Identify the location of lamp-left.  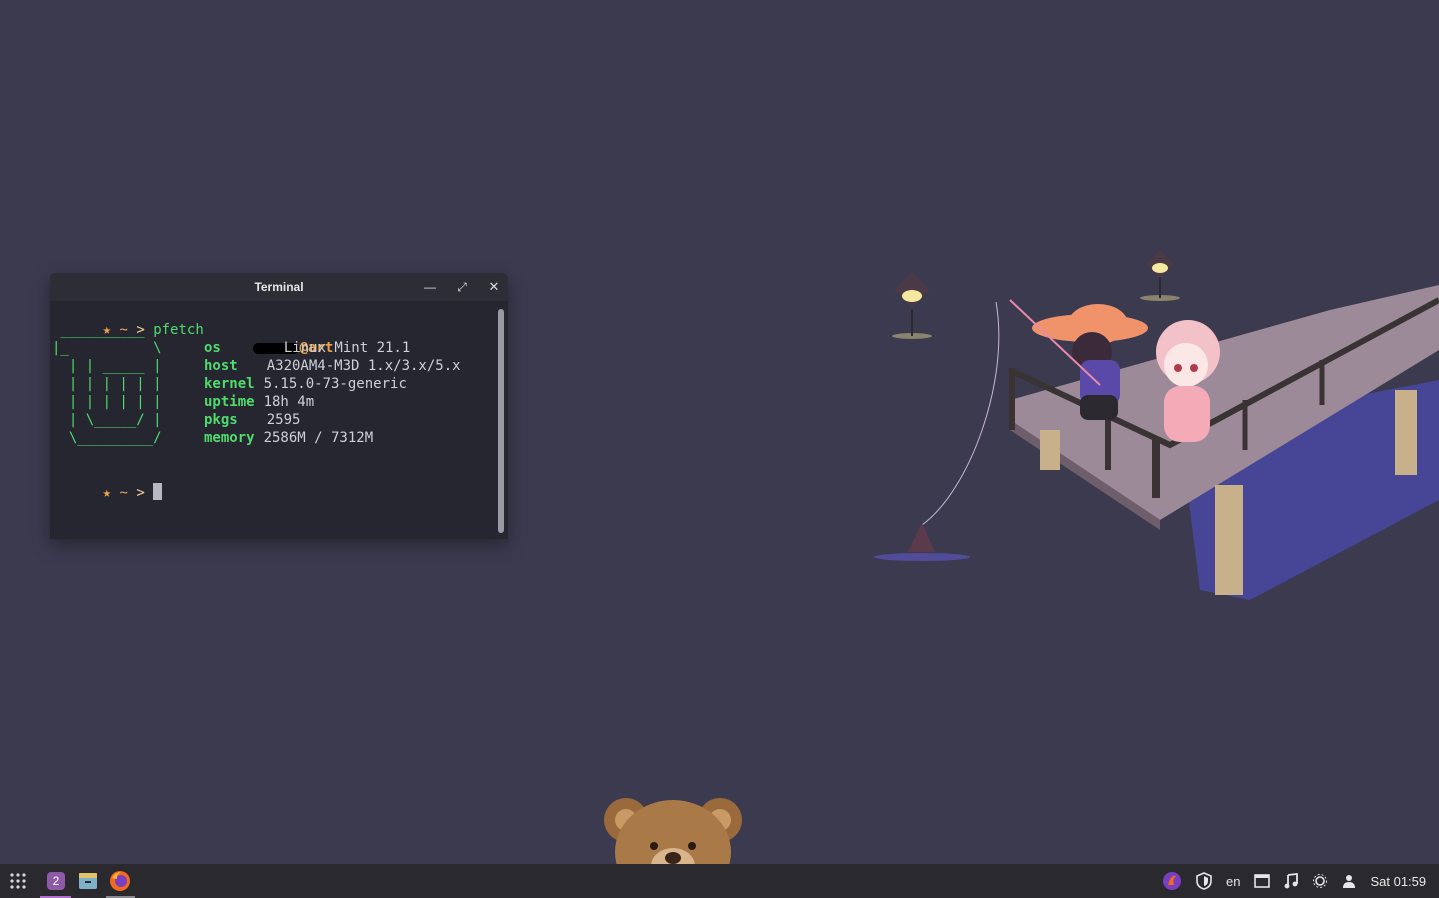
(912, 305).